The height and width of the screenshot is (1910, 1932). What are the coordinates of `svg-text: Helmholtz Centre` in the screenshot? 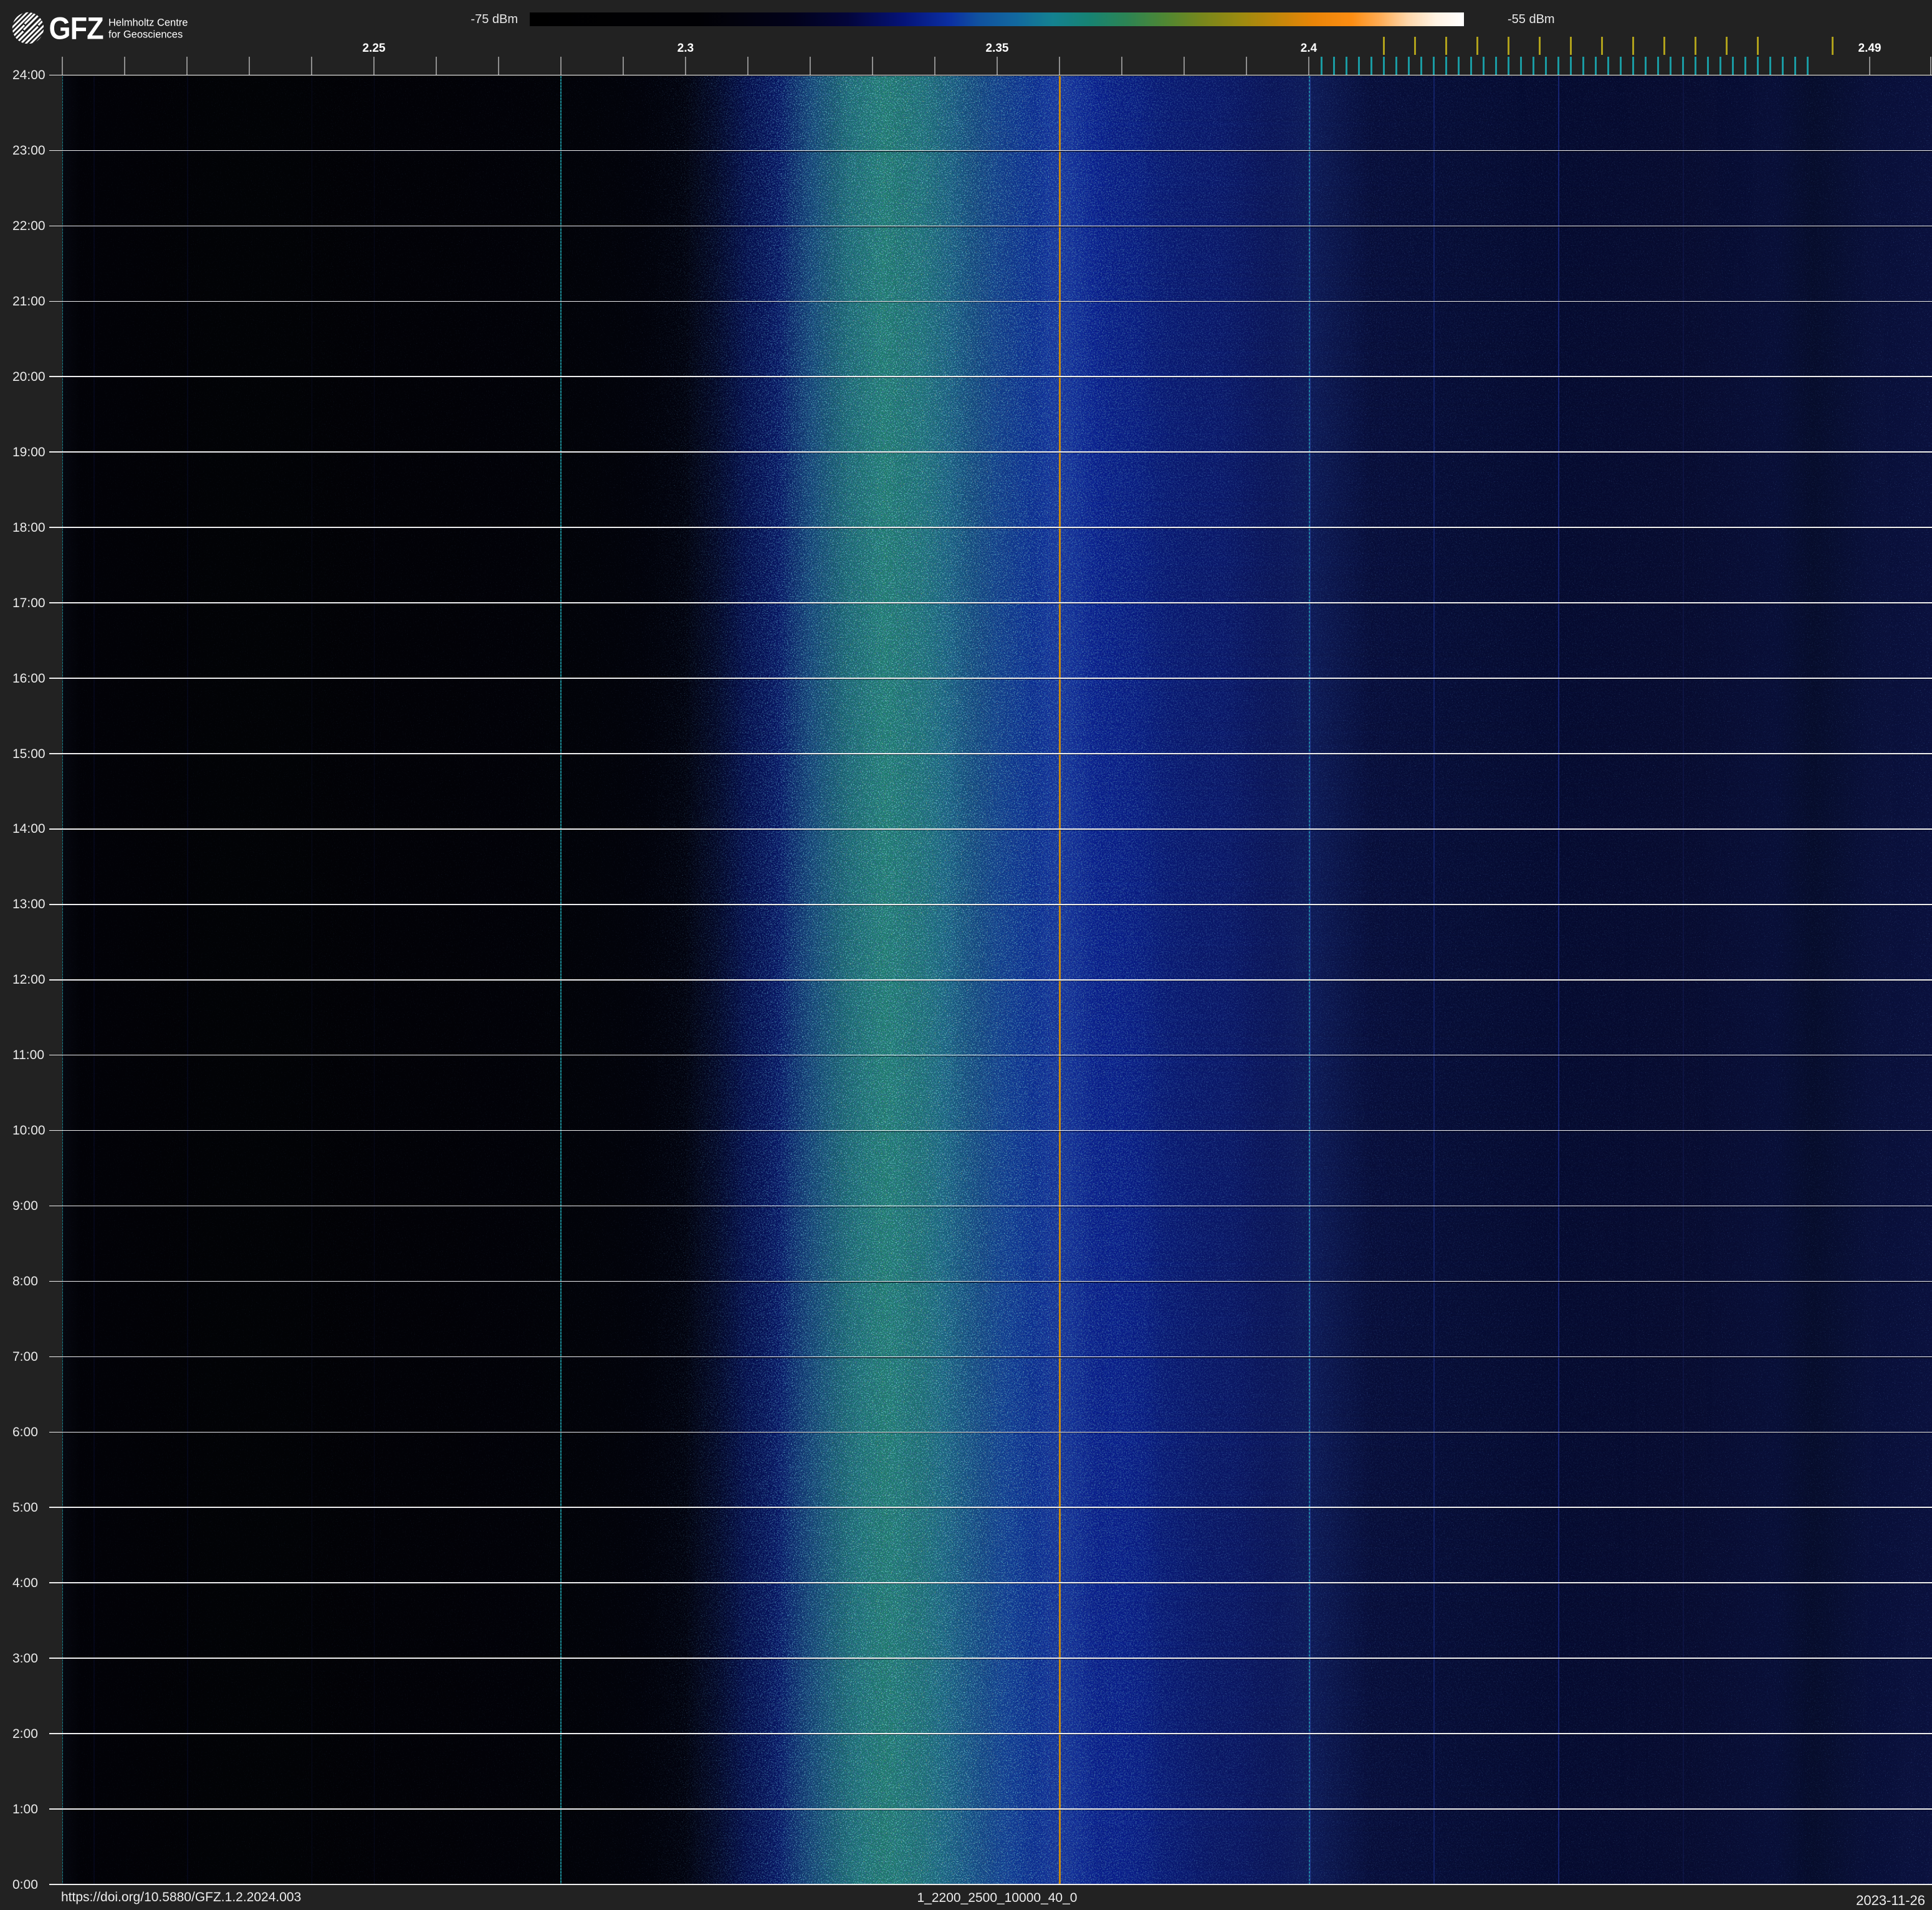 It's located at (148, 23).